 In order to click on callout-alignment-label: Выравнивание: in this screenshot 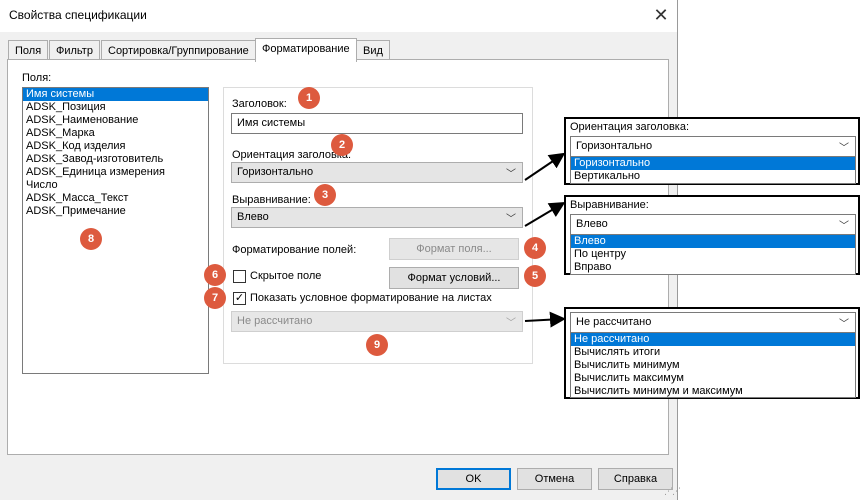, I will do `click(609, 205)`.